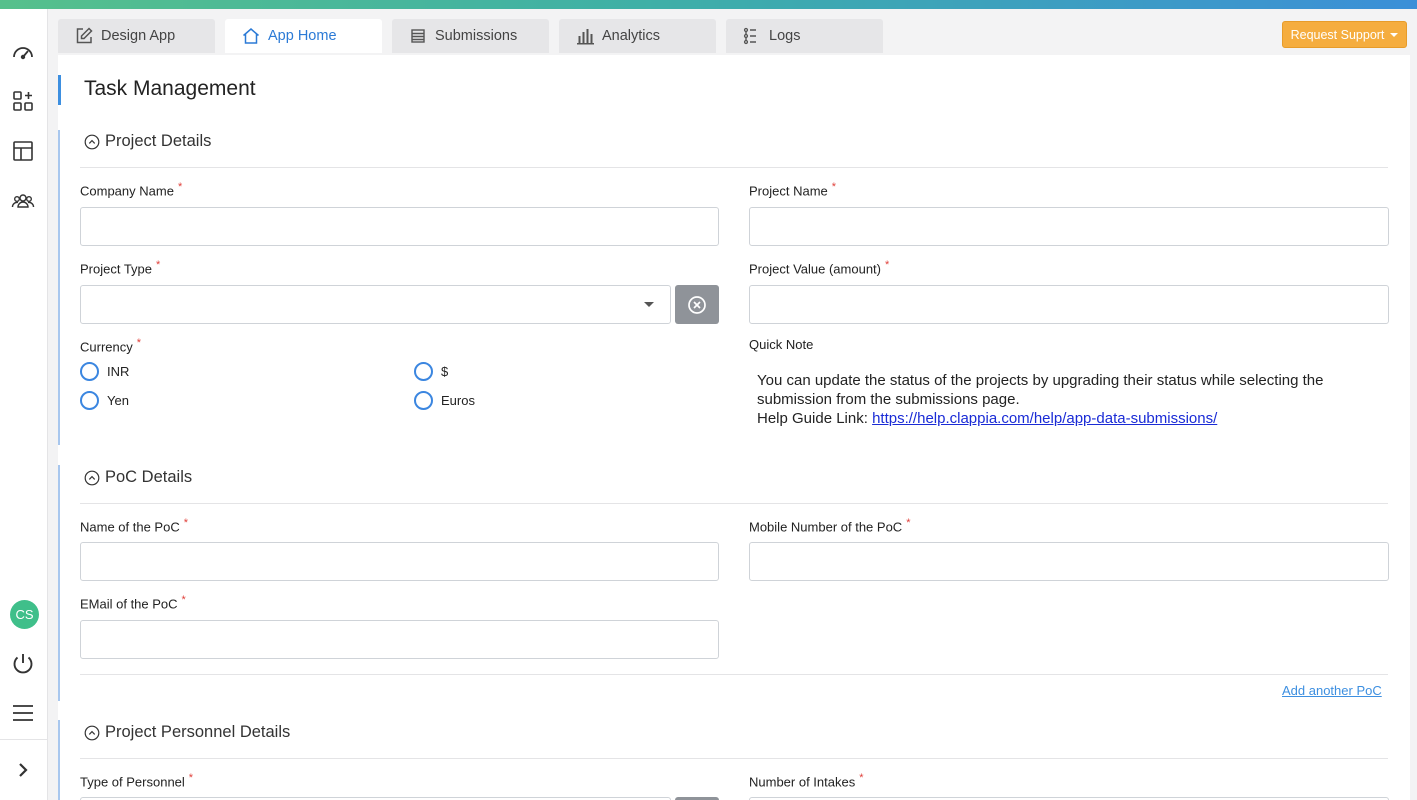 The width and height of the screenshot is (1417, 800). What do you see at coordinates (23, 52) in the screenshot?
I see `dashboard-icon` at bounding box center [23, 52].